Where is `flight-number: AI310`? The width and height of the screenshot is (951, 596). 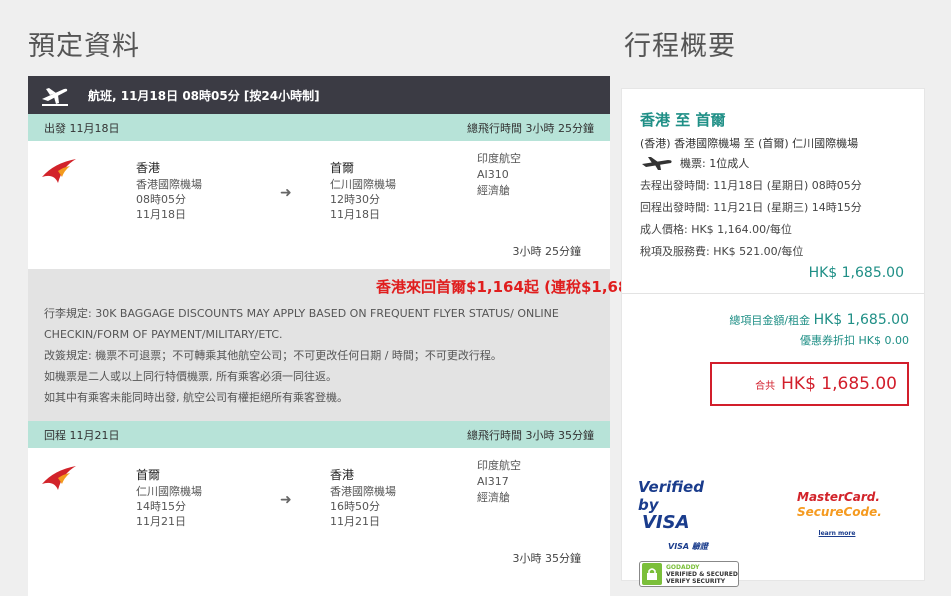
flight-number: AI310 is located at coordinates (493, 174).